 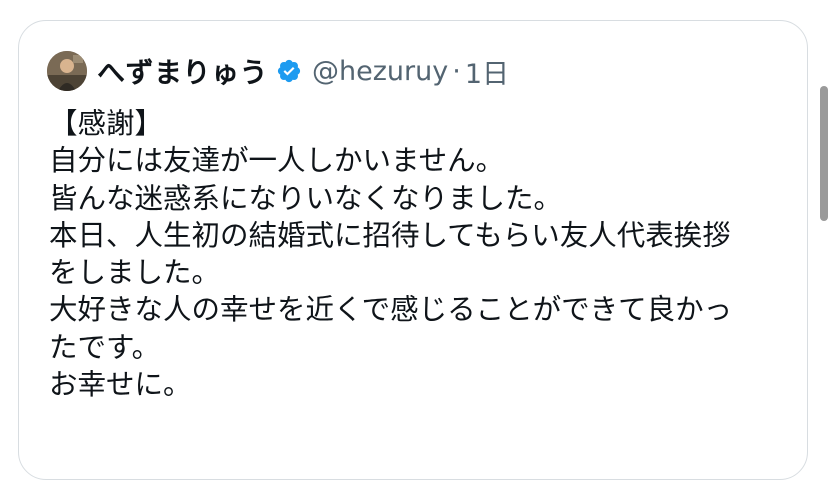 What do you see at coordinates (306, 198) in the screenshot?
I see `tweet-text-line: 皆んな迷惑系になりいなくなりました。` at bounding box center [306, 198].